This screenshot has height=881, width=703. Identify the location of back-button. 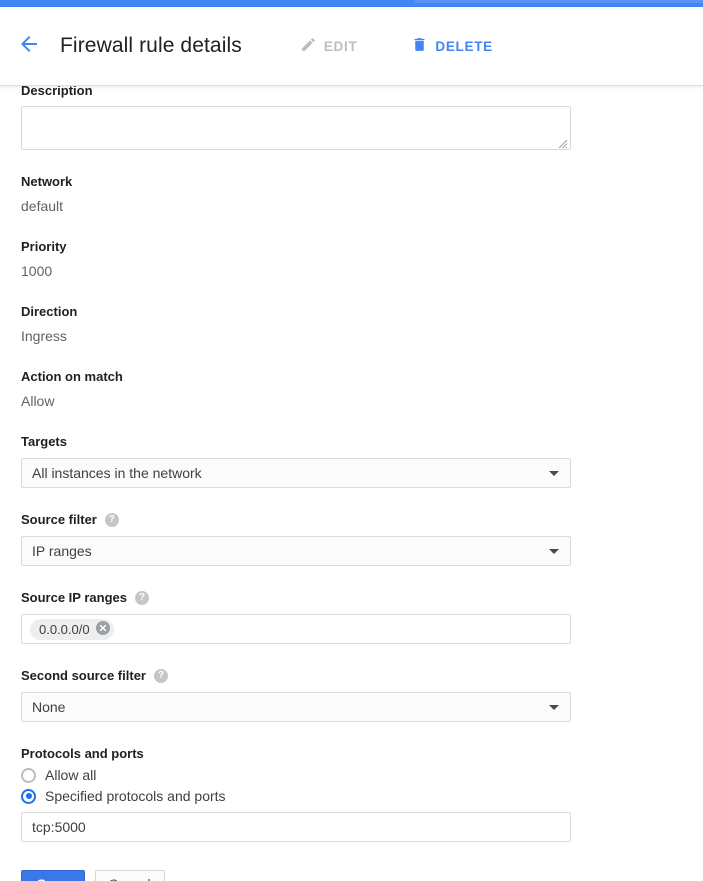
(29, 46).